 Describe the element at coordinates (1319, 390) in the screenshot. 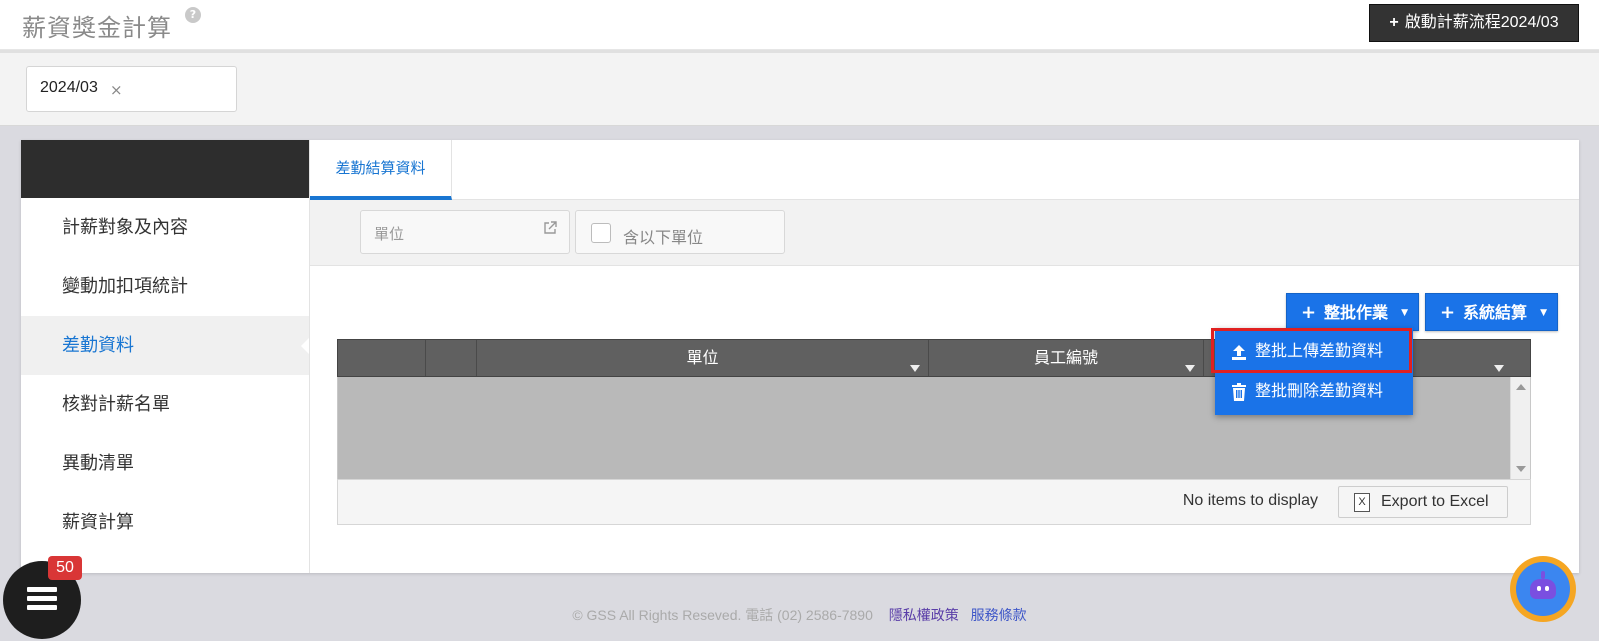

I see `menu-item-label: 整批刪除差勤資料` at that location.